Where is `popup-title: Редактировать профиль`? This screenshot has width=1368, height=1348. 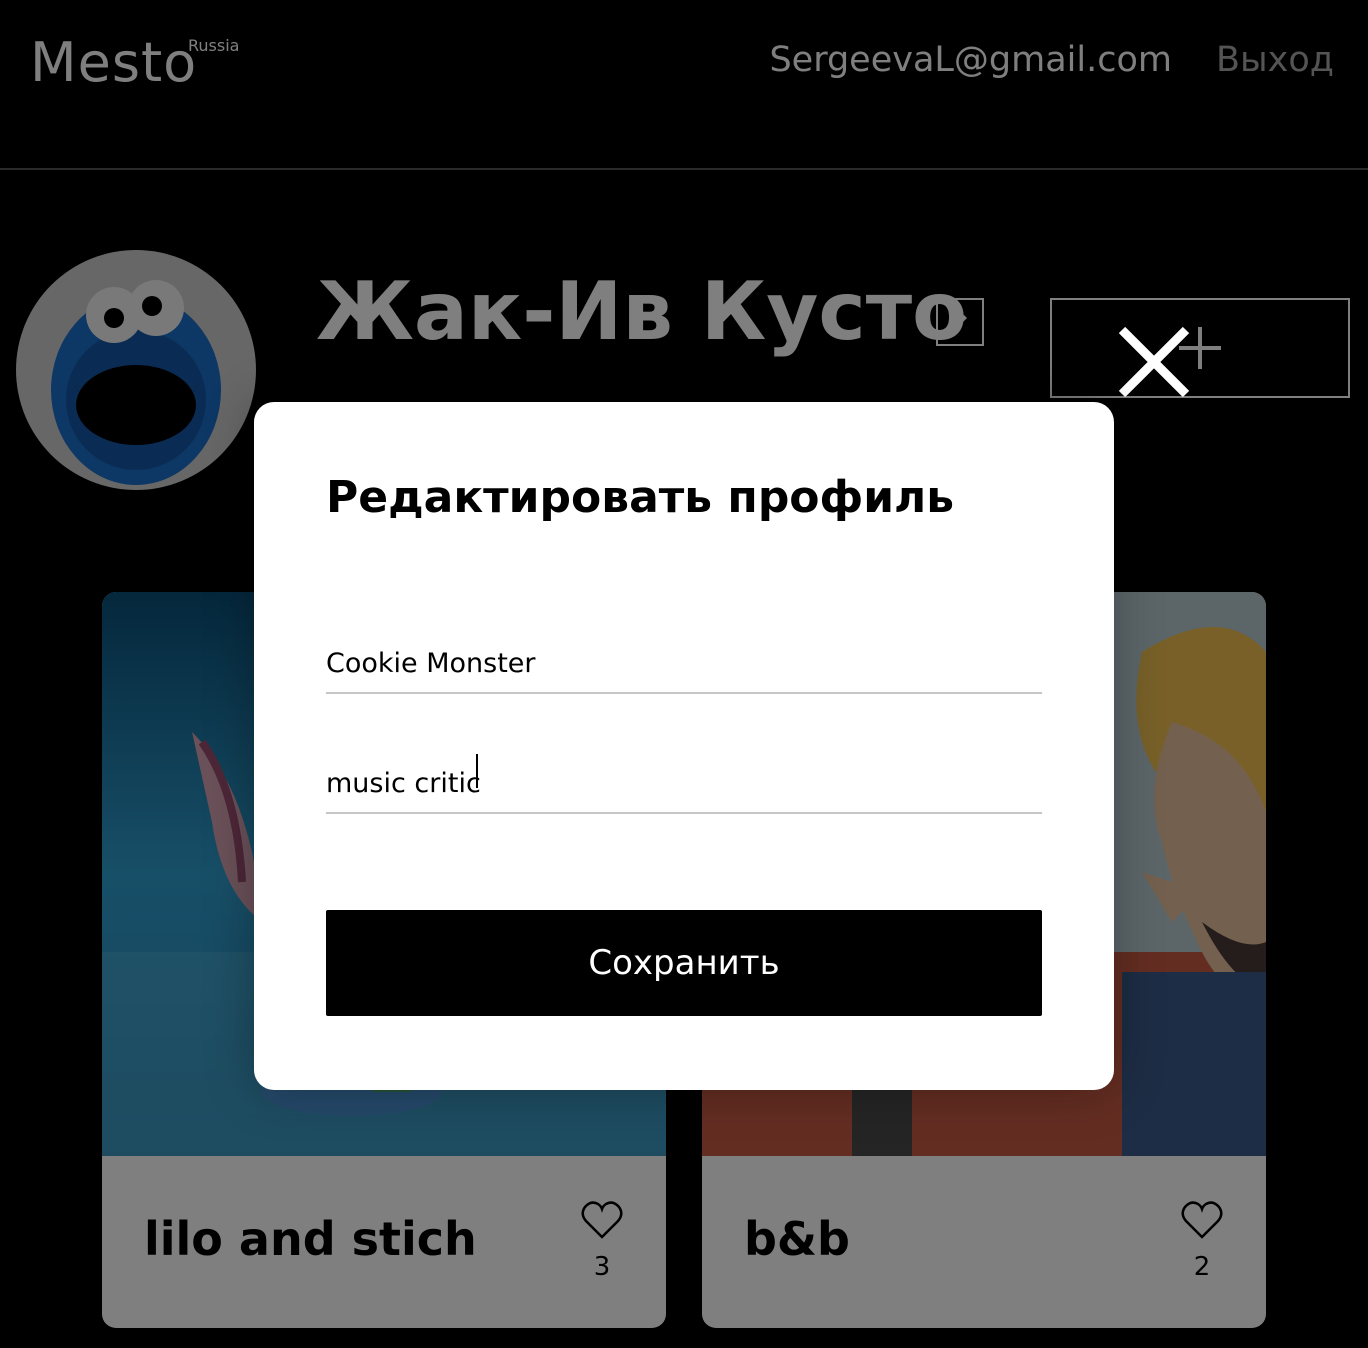 popup-title: Редактировать профиль is located at coordinates (640, 497).